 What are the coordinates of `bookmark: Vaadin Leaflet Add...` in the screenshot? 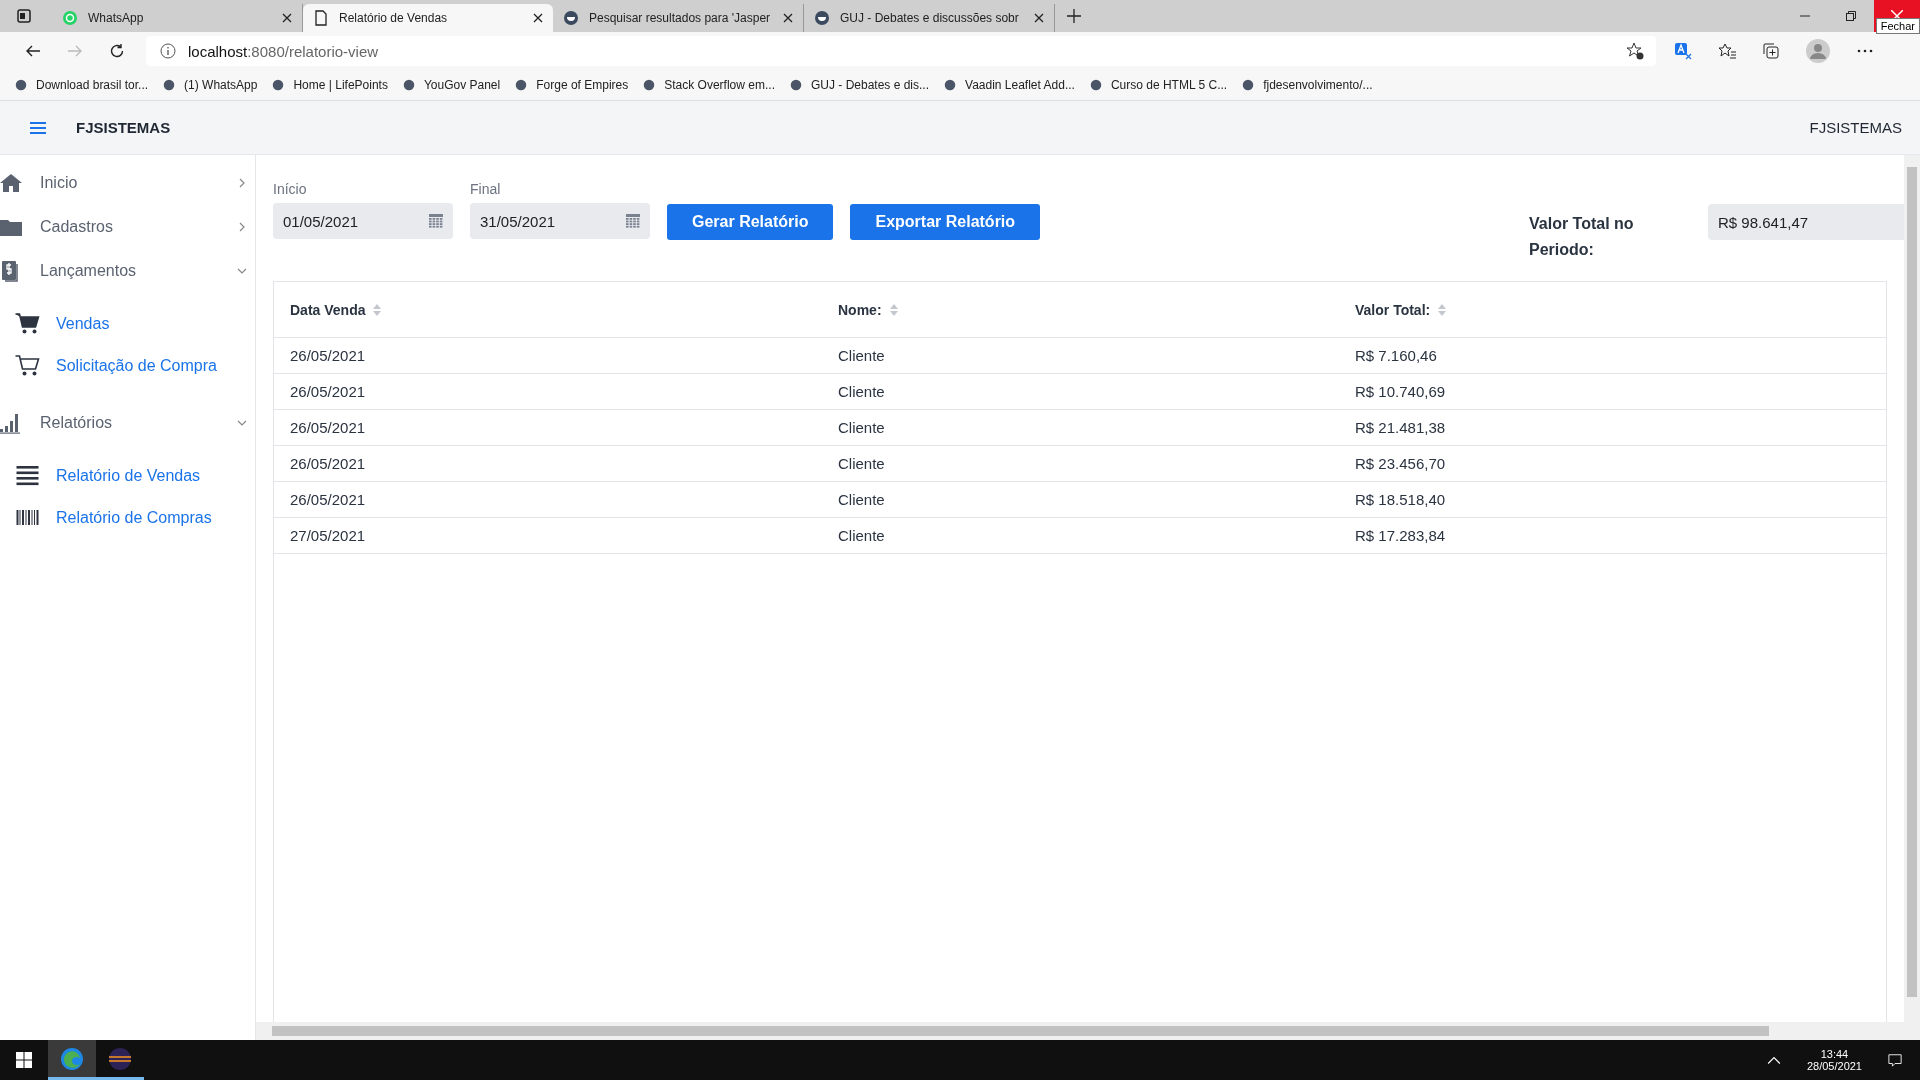 It's located at (1009, 85).